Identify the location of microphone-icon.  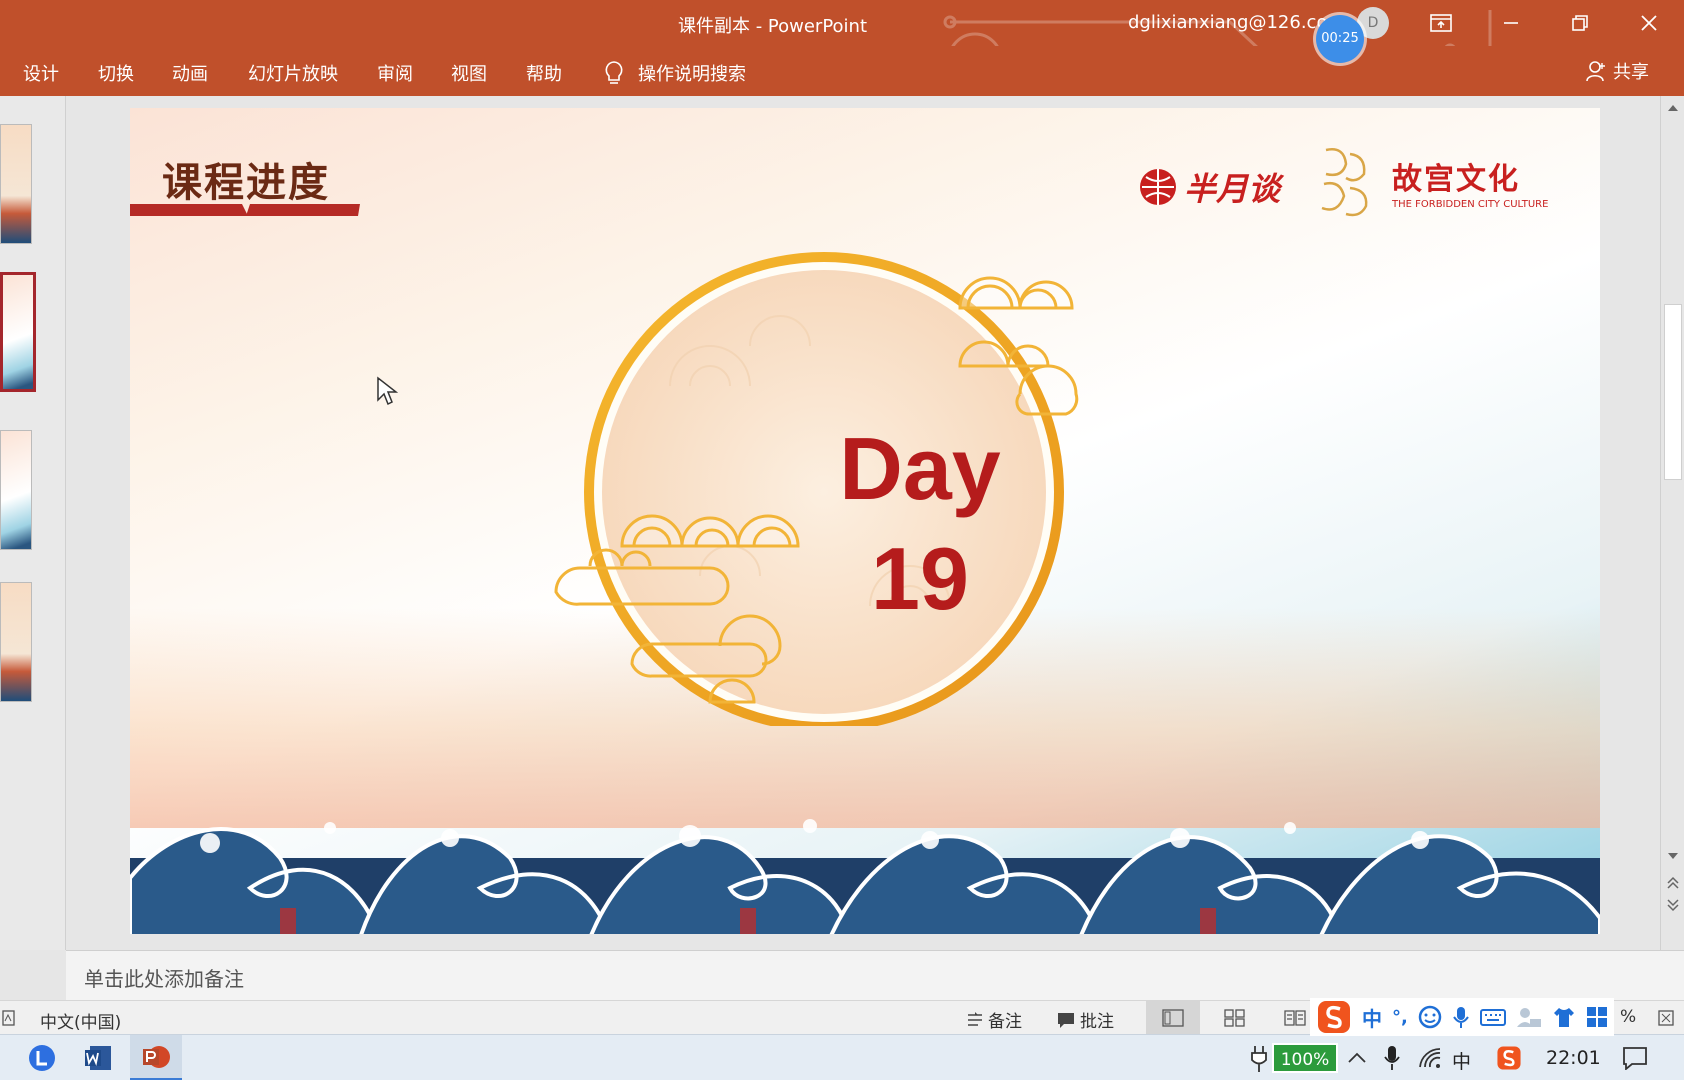
(1461, 1017).